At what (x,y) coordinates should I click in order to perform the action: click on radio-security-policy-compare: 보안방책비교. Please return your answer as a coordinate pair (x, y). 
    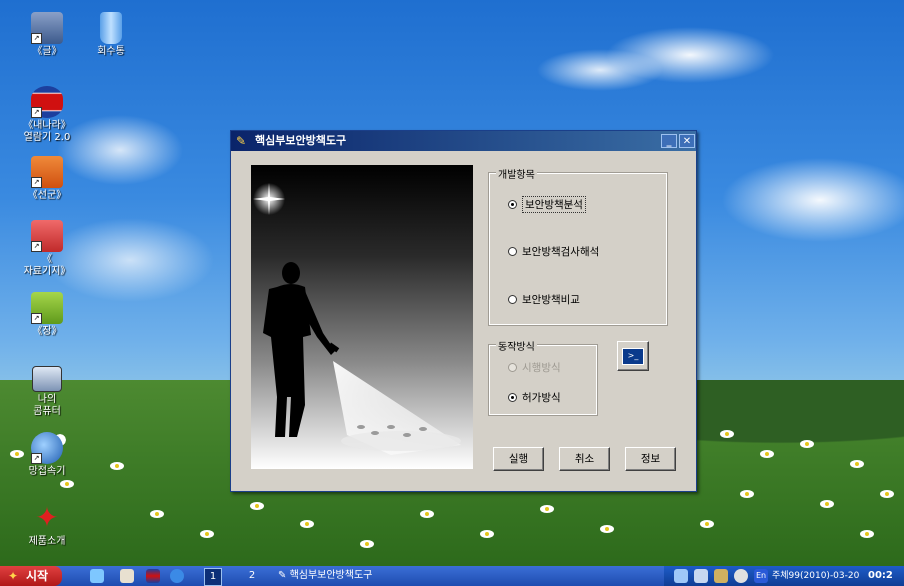
    Looking at the image, I should click on (544, 299).